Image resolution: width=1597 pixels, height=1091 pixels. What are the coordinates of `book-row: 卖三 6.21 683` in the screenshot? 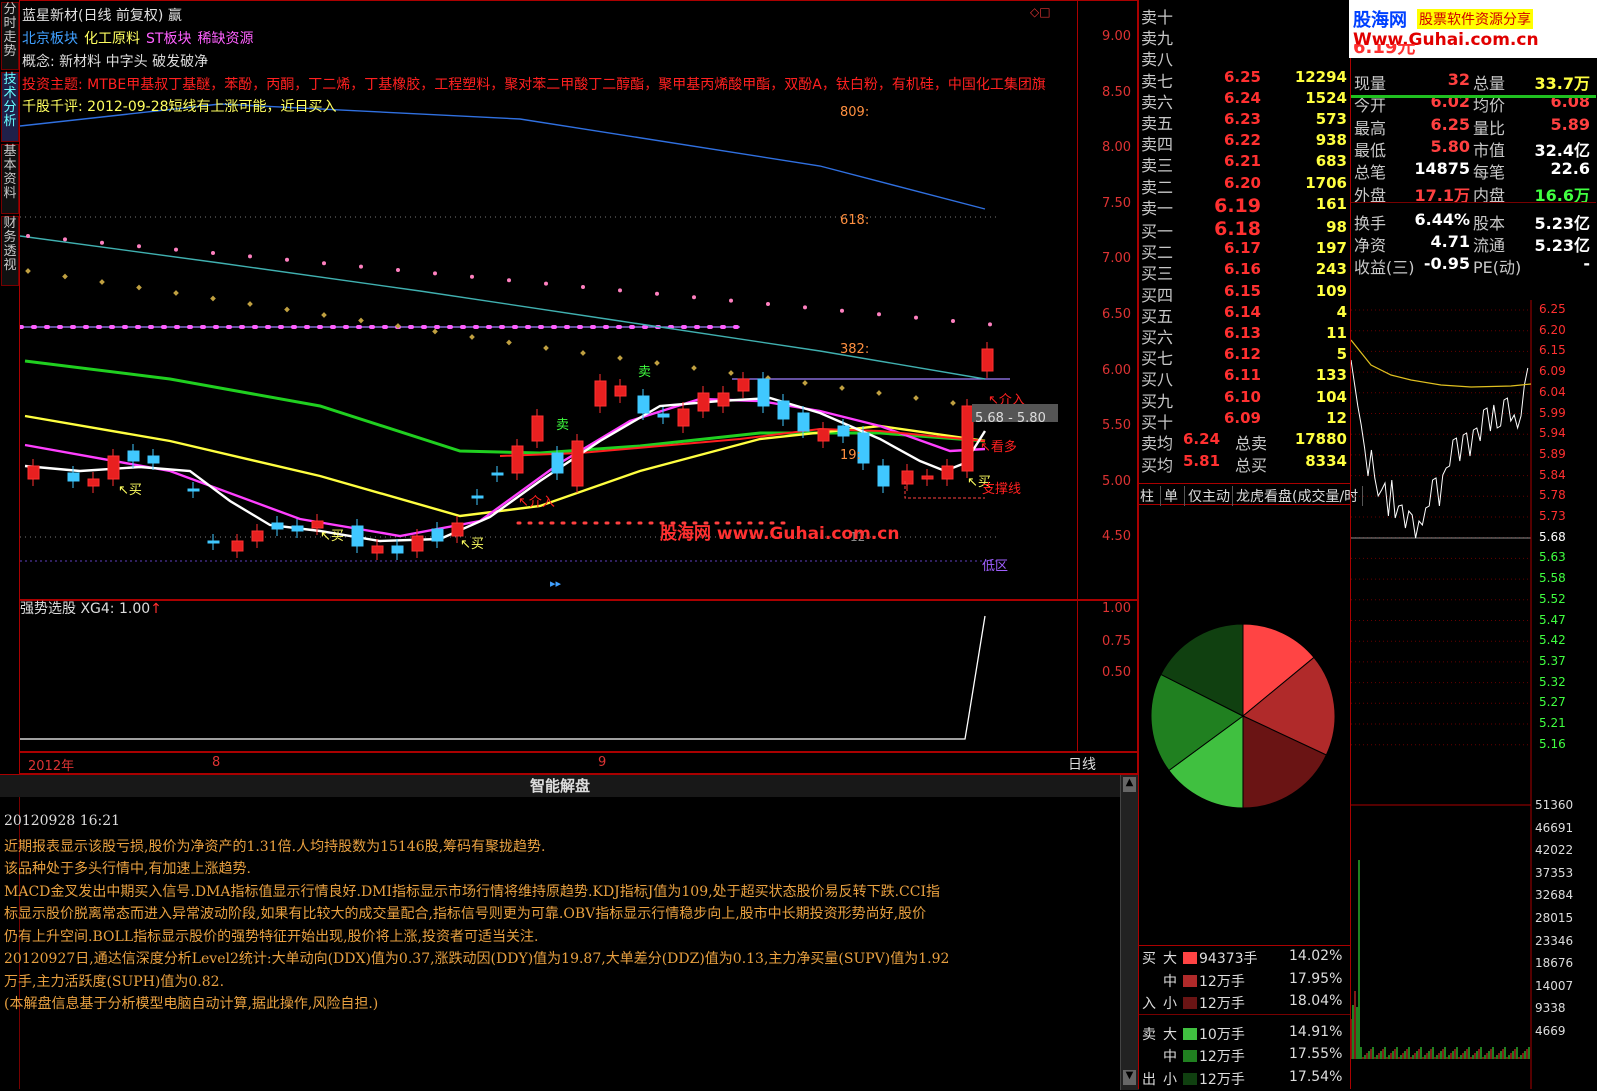 It's located at (1245, 163).